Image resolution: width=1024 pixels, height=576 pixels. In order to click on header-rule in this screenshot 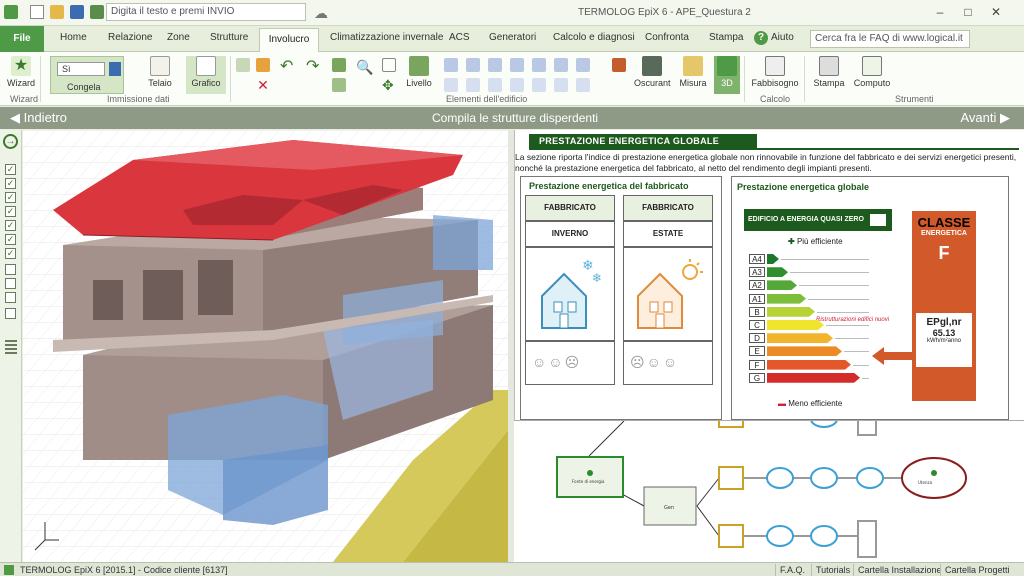, I will do `click(774, 149)`.